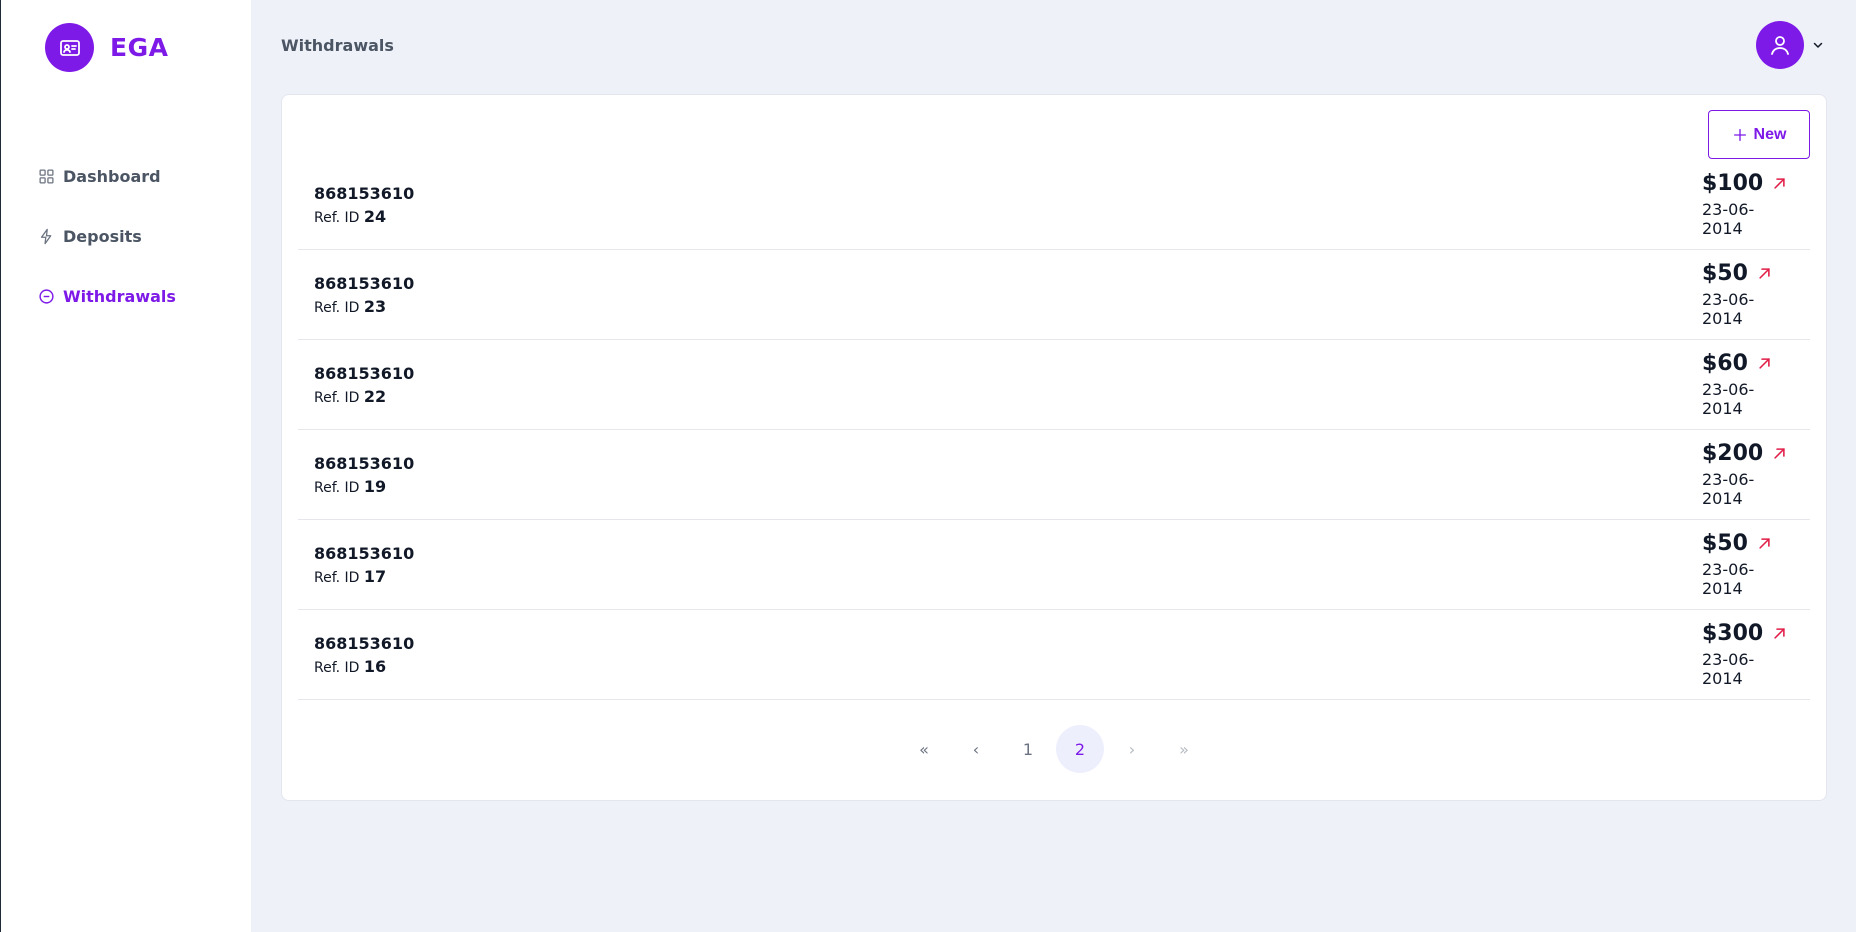  Describe the element at coordinates (1054, 475) in the screenshot. I see `list-item: 868153610 Ref. ID 19 $200 23-06-2014` at that location.